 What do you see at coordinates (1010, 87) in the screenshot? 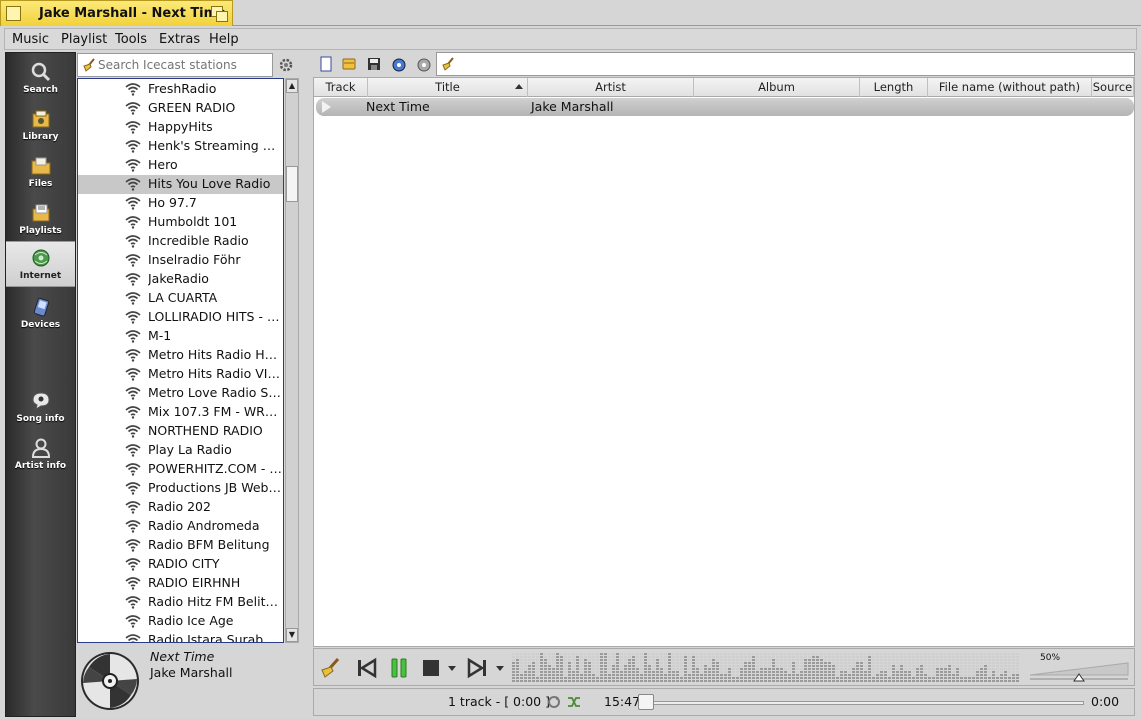
I see `column-filename: File name (without path)` at bounding box center [1010, 87].